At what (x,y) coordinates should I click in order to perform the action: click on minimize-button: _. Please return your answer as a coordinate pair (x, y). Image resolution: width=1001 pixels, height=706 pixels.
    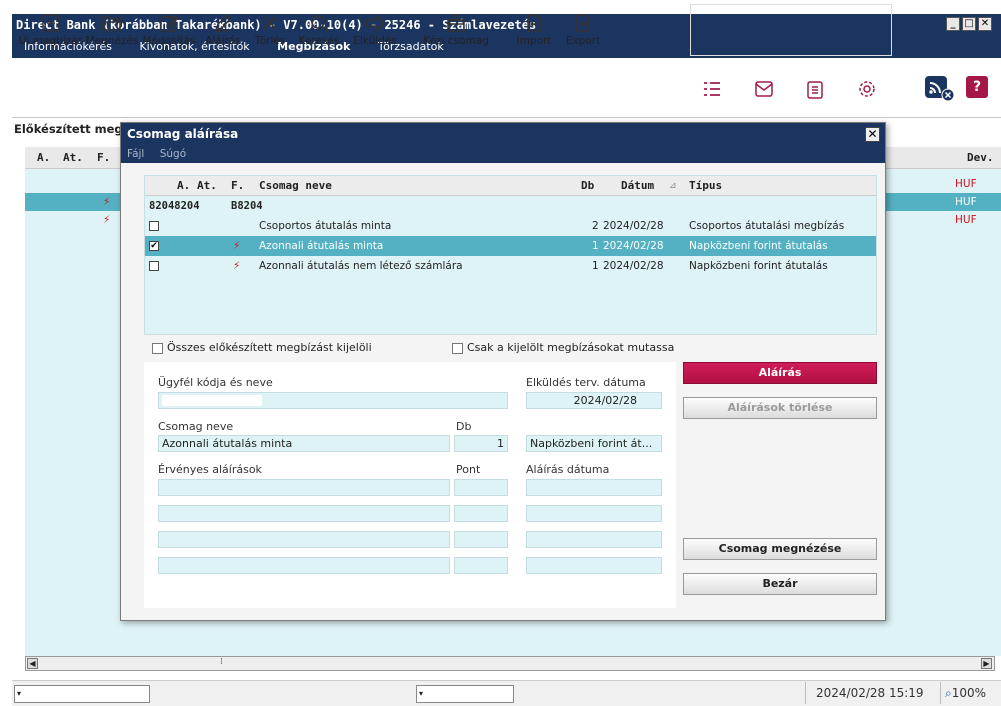
    Looking at the image, I should click on (953, 24).